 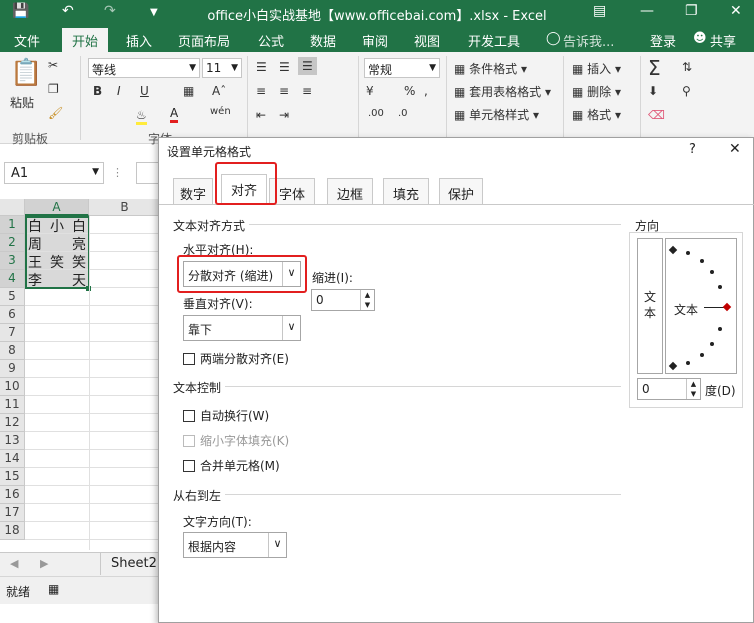 I want to click on font-color-icon: A, so click(x=174, y=114).